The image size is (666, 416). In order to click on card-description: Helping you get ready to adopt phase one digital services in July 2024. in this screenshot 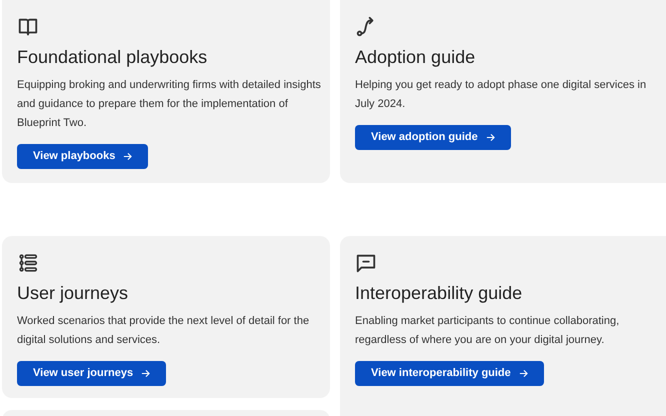, I will do `click(501, 95)`.